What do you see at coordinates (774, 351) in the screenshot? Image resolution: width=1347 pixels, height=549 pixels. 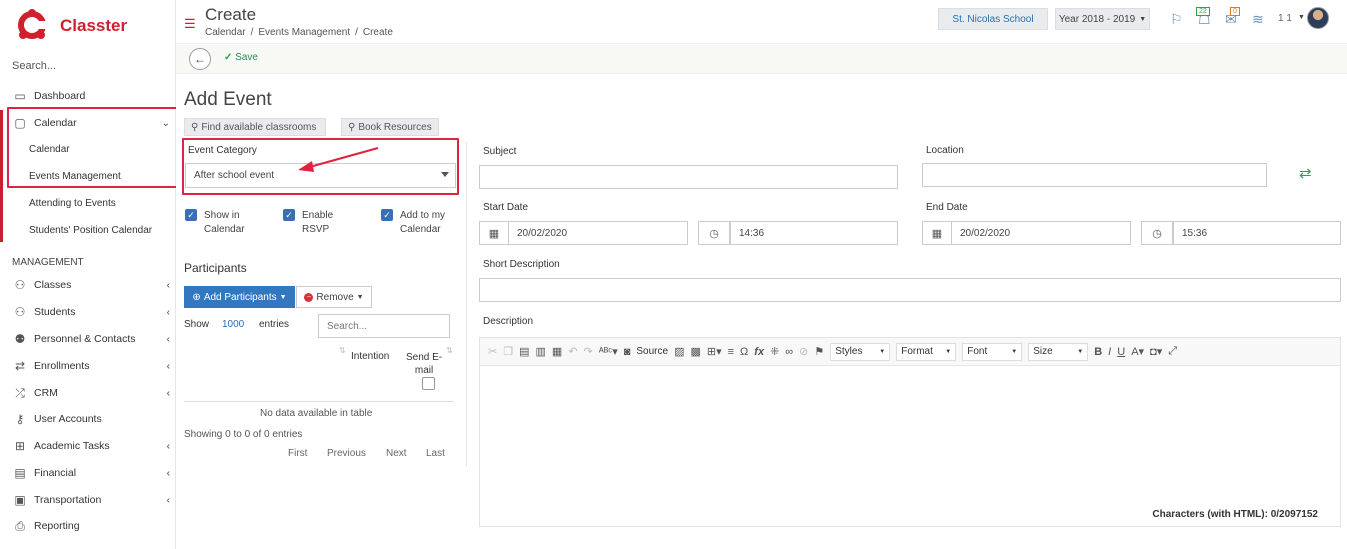 I see `iframe-icon: ⁜` at bounding box center [774, 351].